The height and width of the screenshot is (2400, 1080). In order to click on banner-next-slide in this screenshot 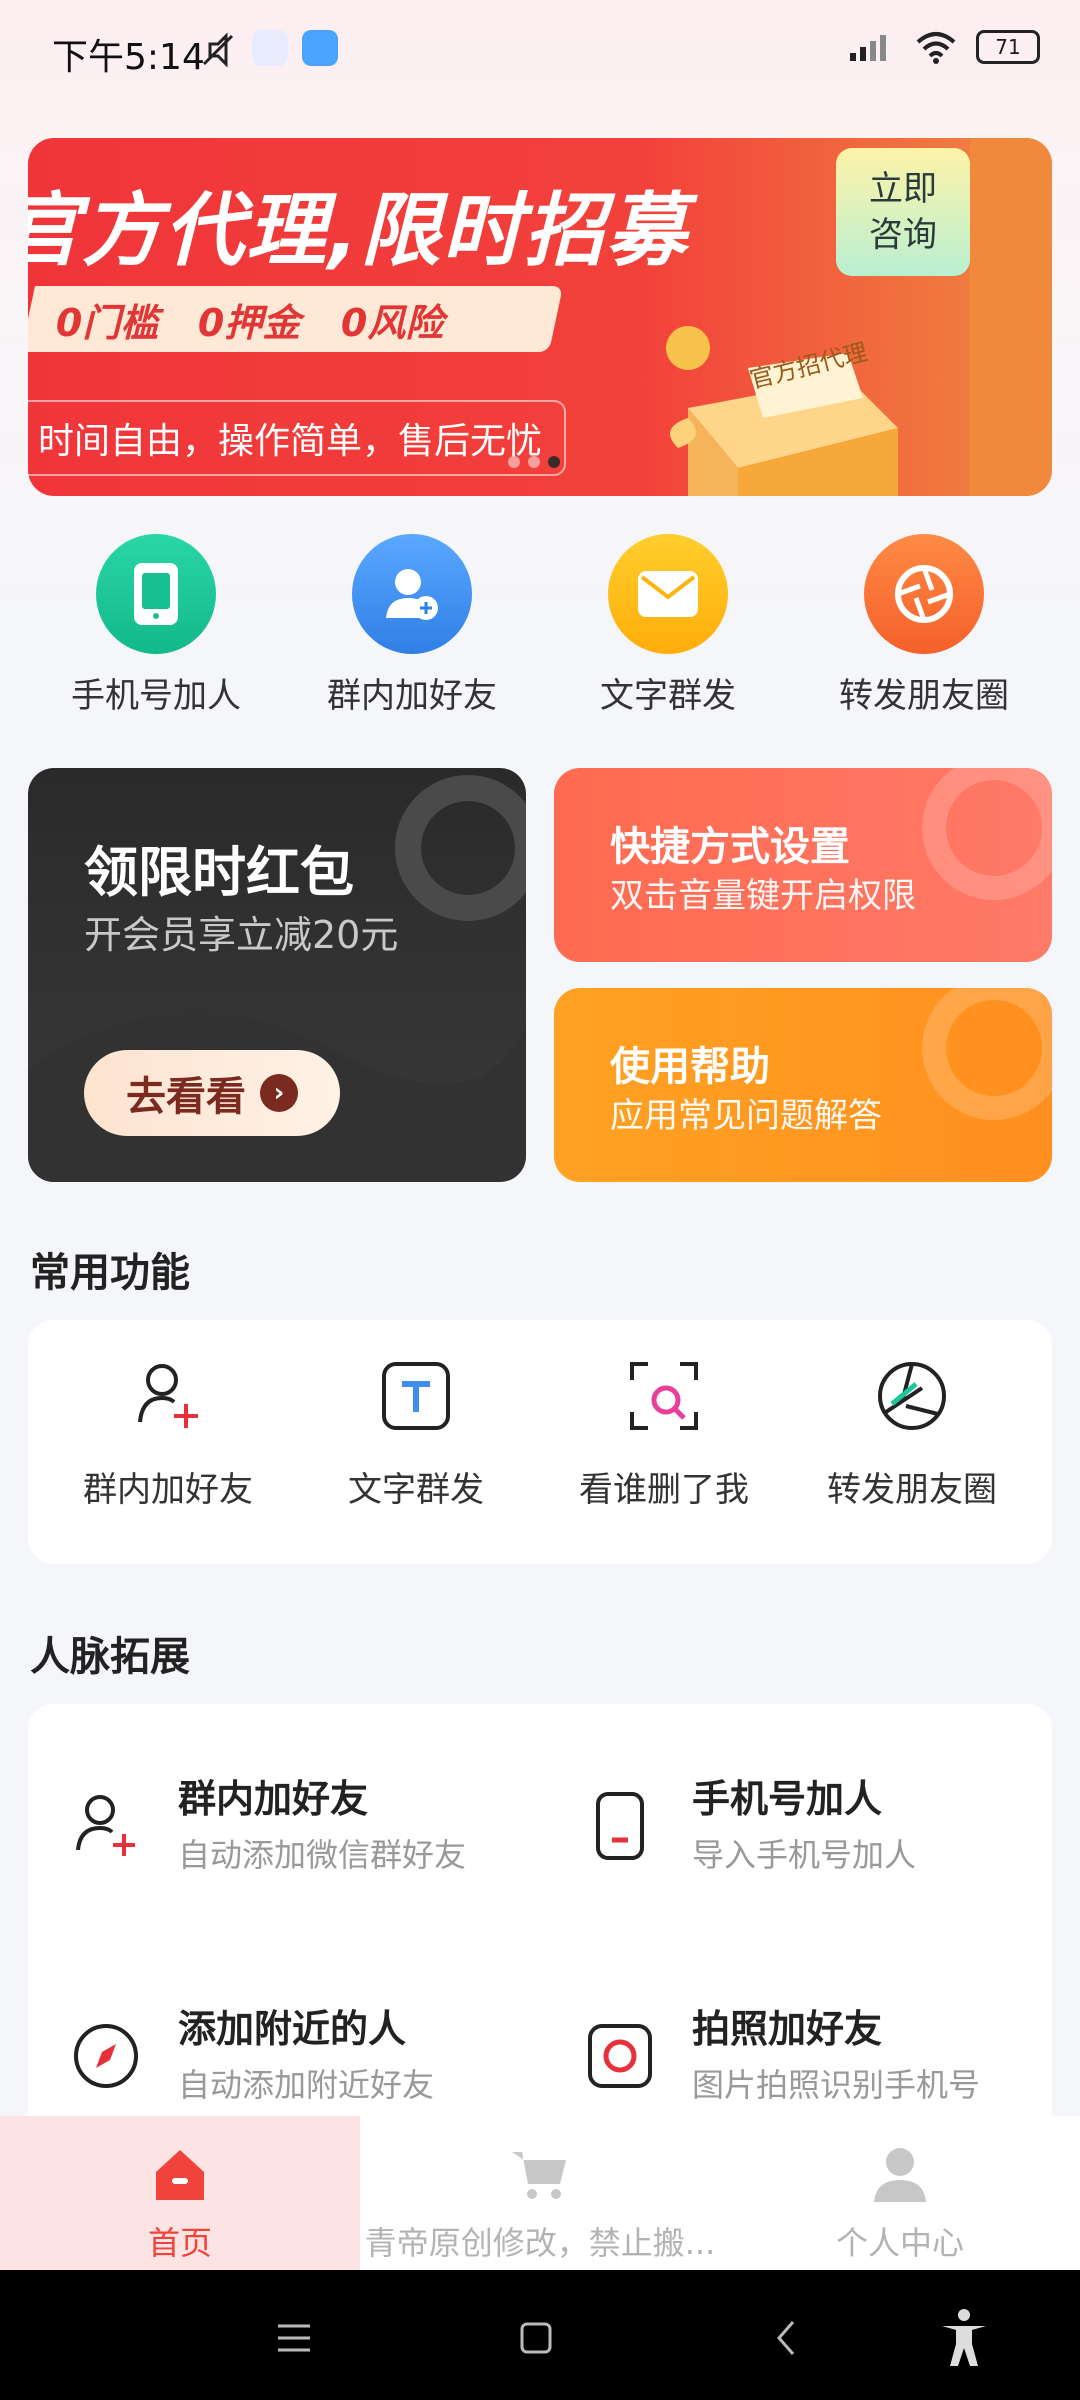, I will do `click(1011, 317)`.